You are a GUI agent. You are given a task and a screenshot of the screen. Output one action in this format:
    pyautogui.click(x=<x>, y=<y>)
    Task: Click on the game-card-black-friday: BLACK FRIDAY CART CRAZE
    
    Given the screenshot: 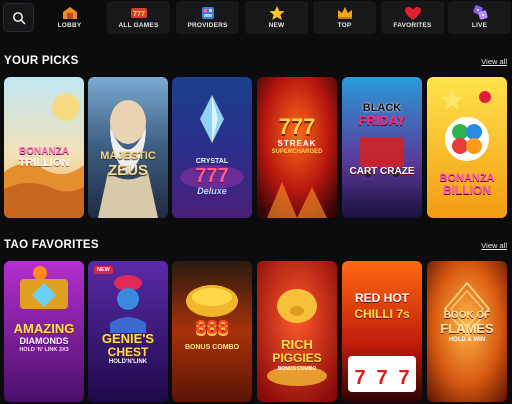 What is the action you would take?
    pyautogui.click(x=382, y=147)
    